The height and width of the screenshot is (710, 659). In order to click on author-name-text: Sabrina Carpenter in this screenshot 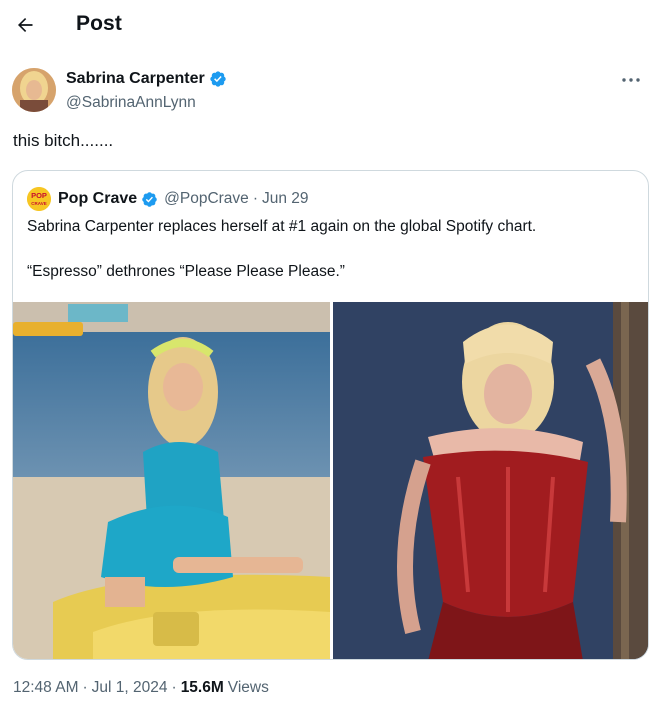, I will do `click(135, 78)`.